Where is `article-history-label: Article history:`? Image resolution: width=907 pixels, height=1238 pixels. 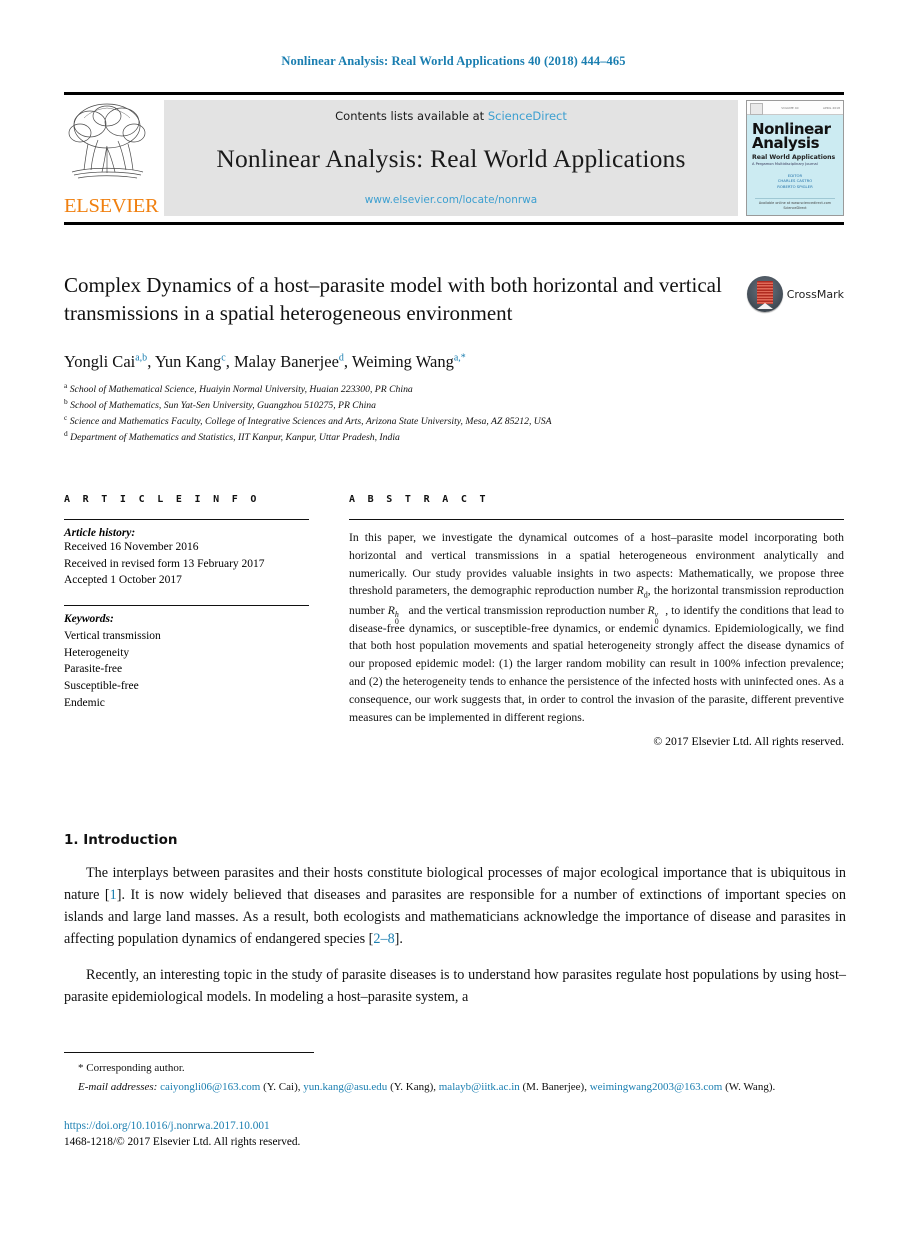 article-history-label: Article history: is located at coordinates (100, 533).